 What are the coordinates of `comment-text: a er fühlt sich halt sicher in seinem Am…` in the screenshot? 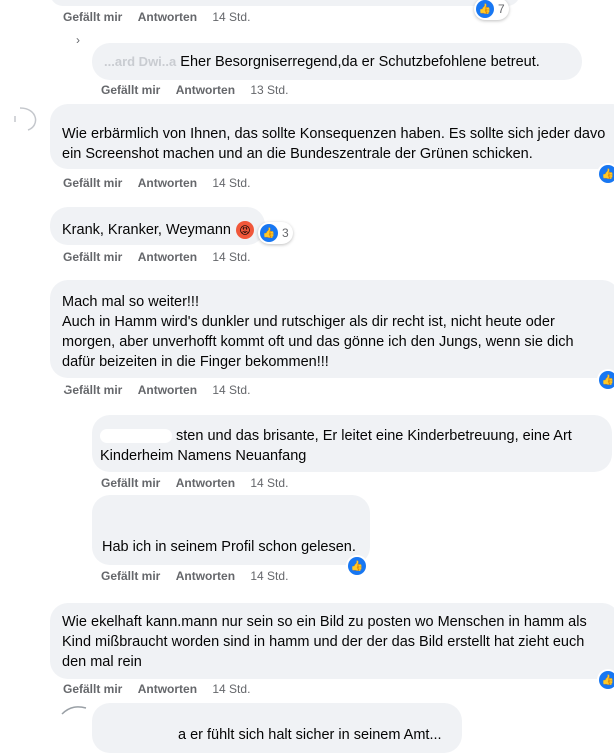 It's located at (310, 735).